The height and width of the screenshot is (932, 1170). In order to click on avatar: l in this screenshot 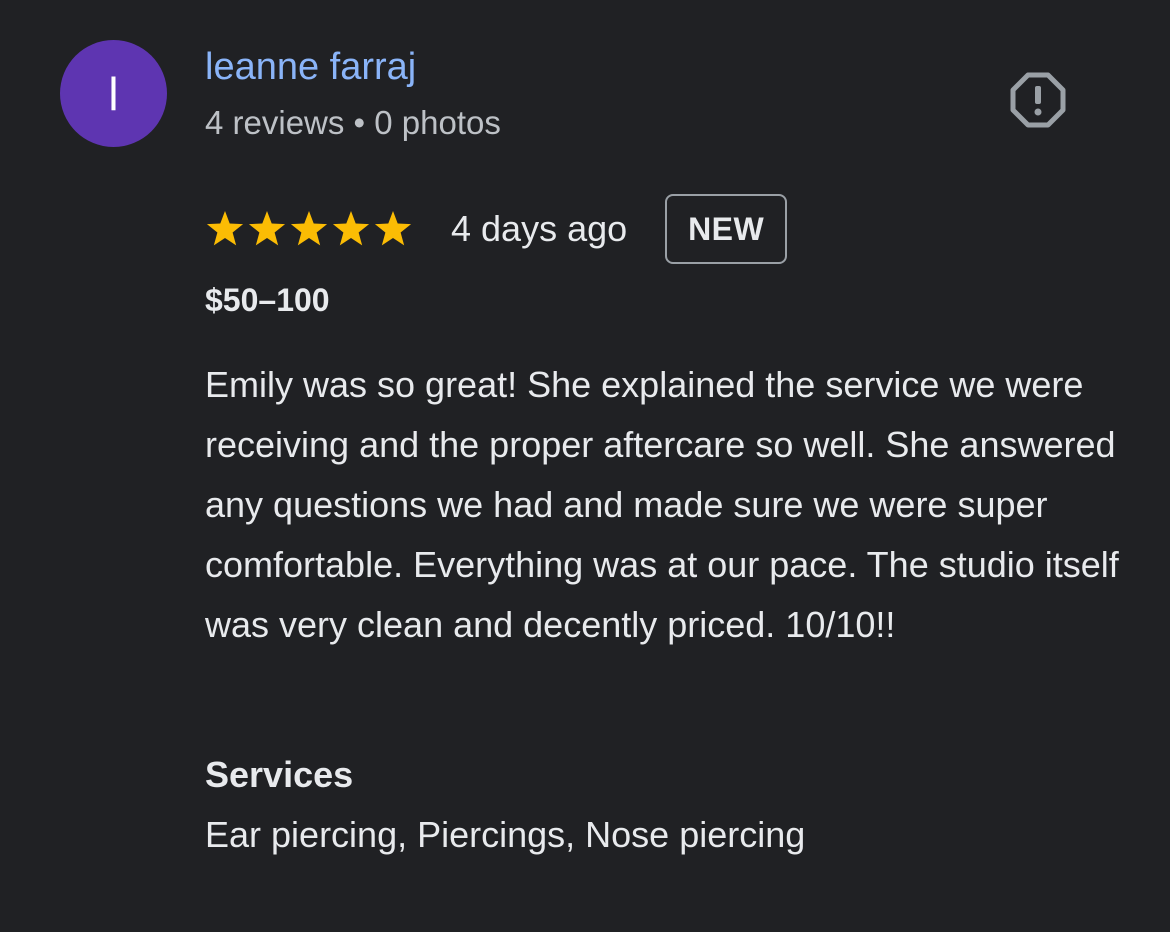, I will do `click(113, 93)`.